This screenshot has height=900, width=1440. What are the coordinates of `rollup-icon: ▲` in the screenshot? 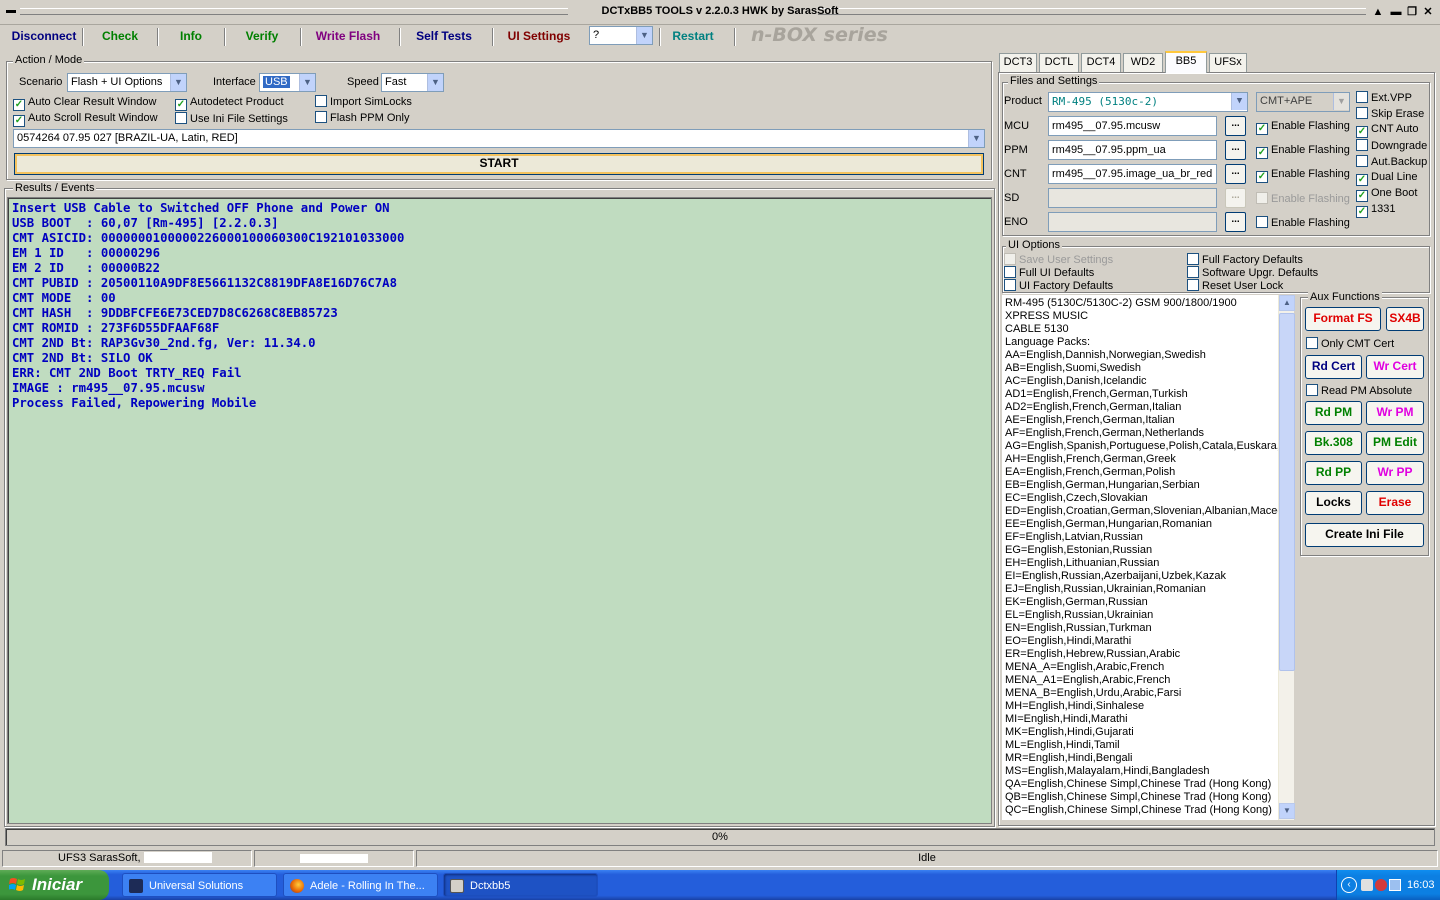 It's located at (1378, 12).